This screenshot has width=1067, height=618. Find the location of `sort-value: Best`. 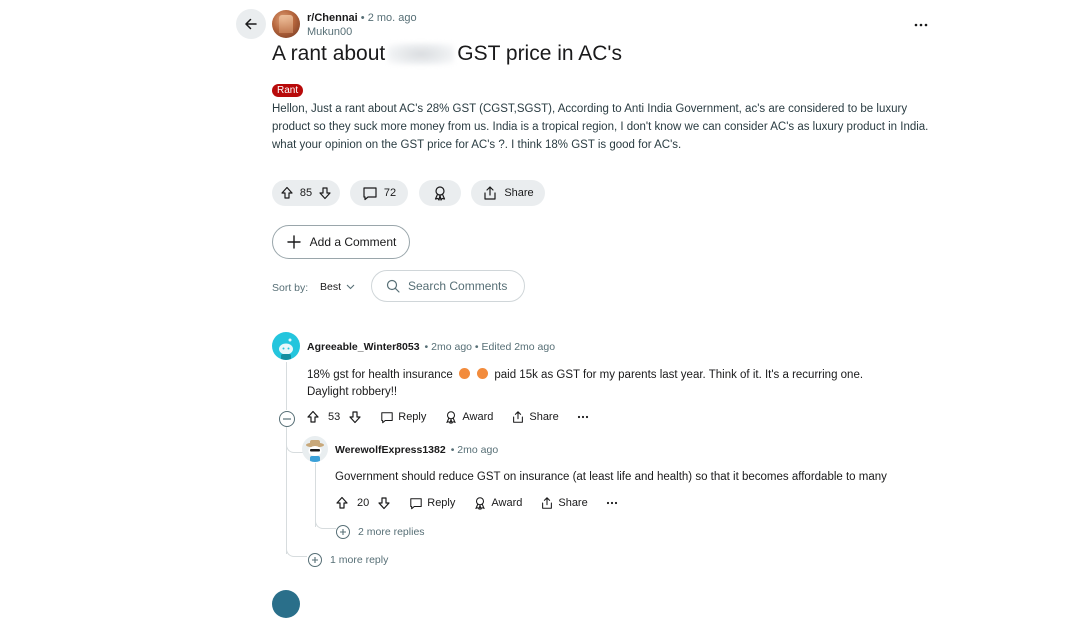

sort-value: Best is located at coordinates (331, 287).